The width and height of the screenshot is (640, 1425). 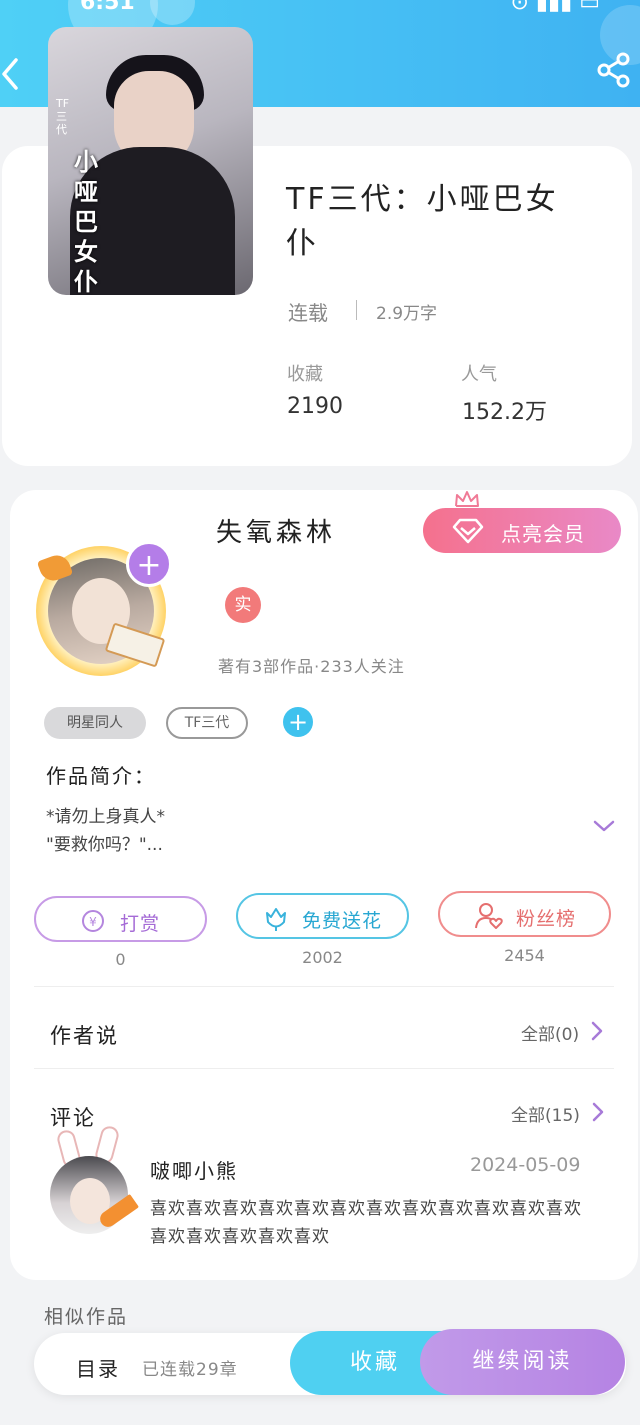 What do you see at coordinates (524, 955) in the screenshot?
I see `fans-count: 2454` at bounding box center [524, 955].